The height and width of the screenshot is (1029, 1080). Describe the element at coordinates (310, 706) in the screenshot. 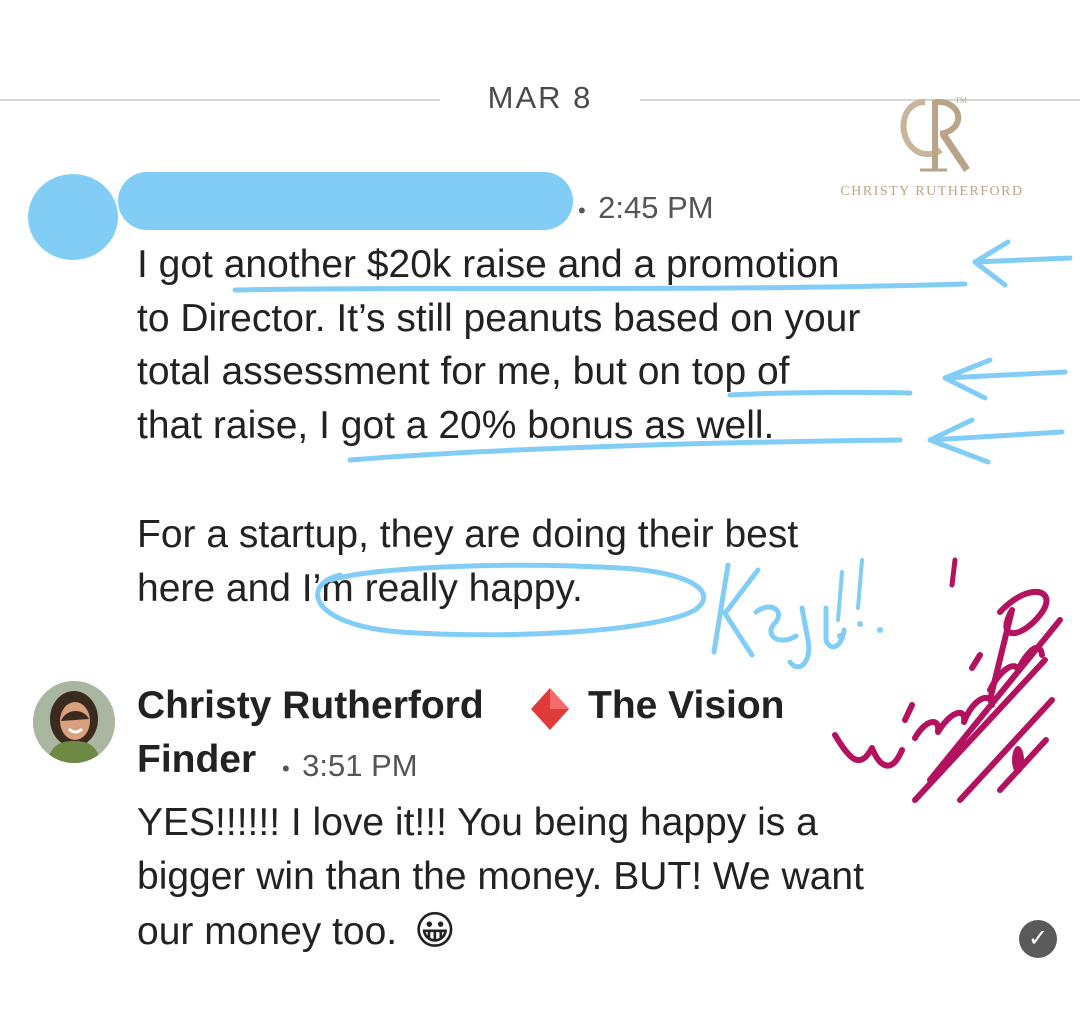

I see `sender-name: Christy Rutherford` at that location.